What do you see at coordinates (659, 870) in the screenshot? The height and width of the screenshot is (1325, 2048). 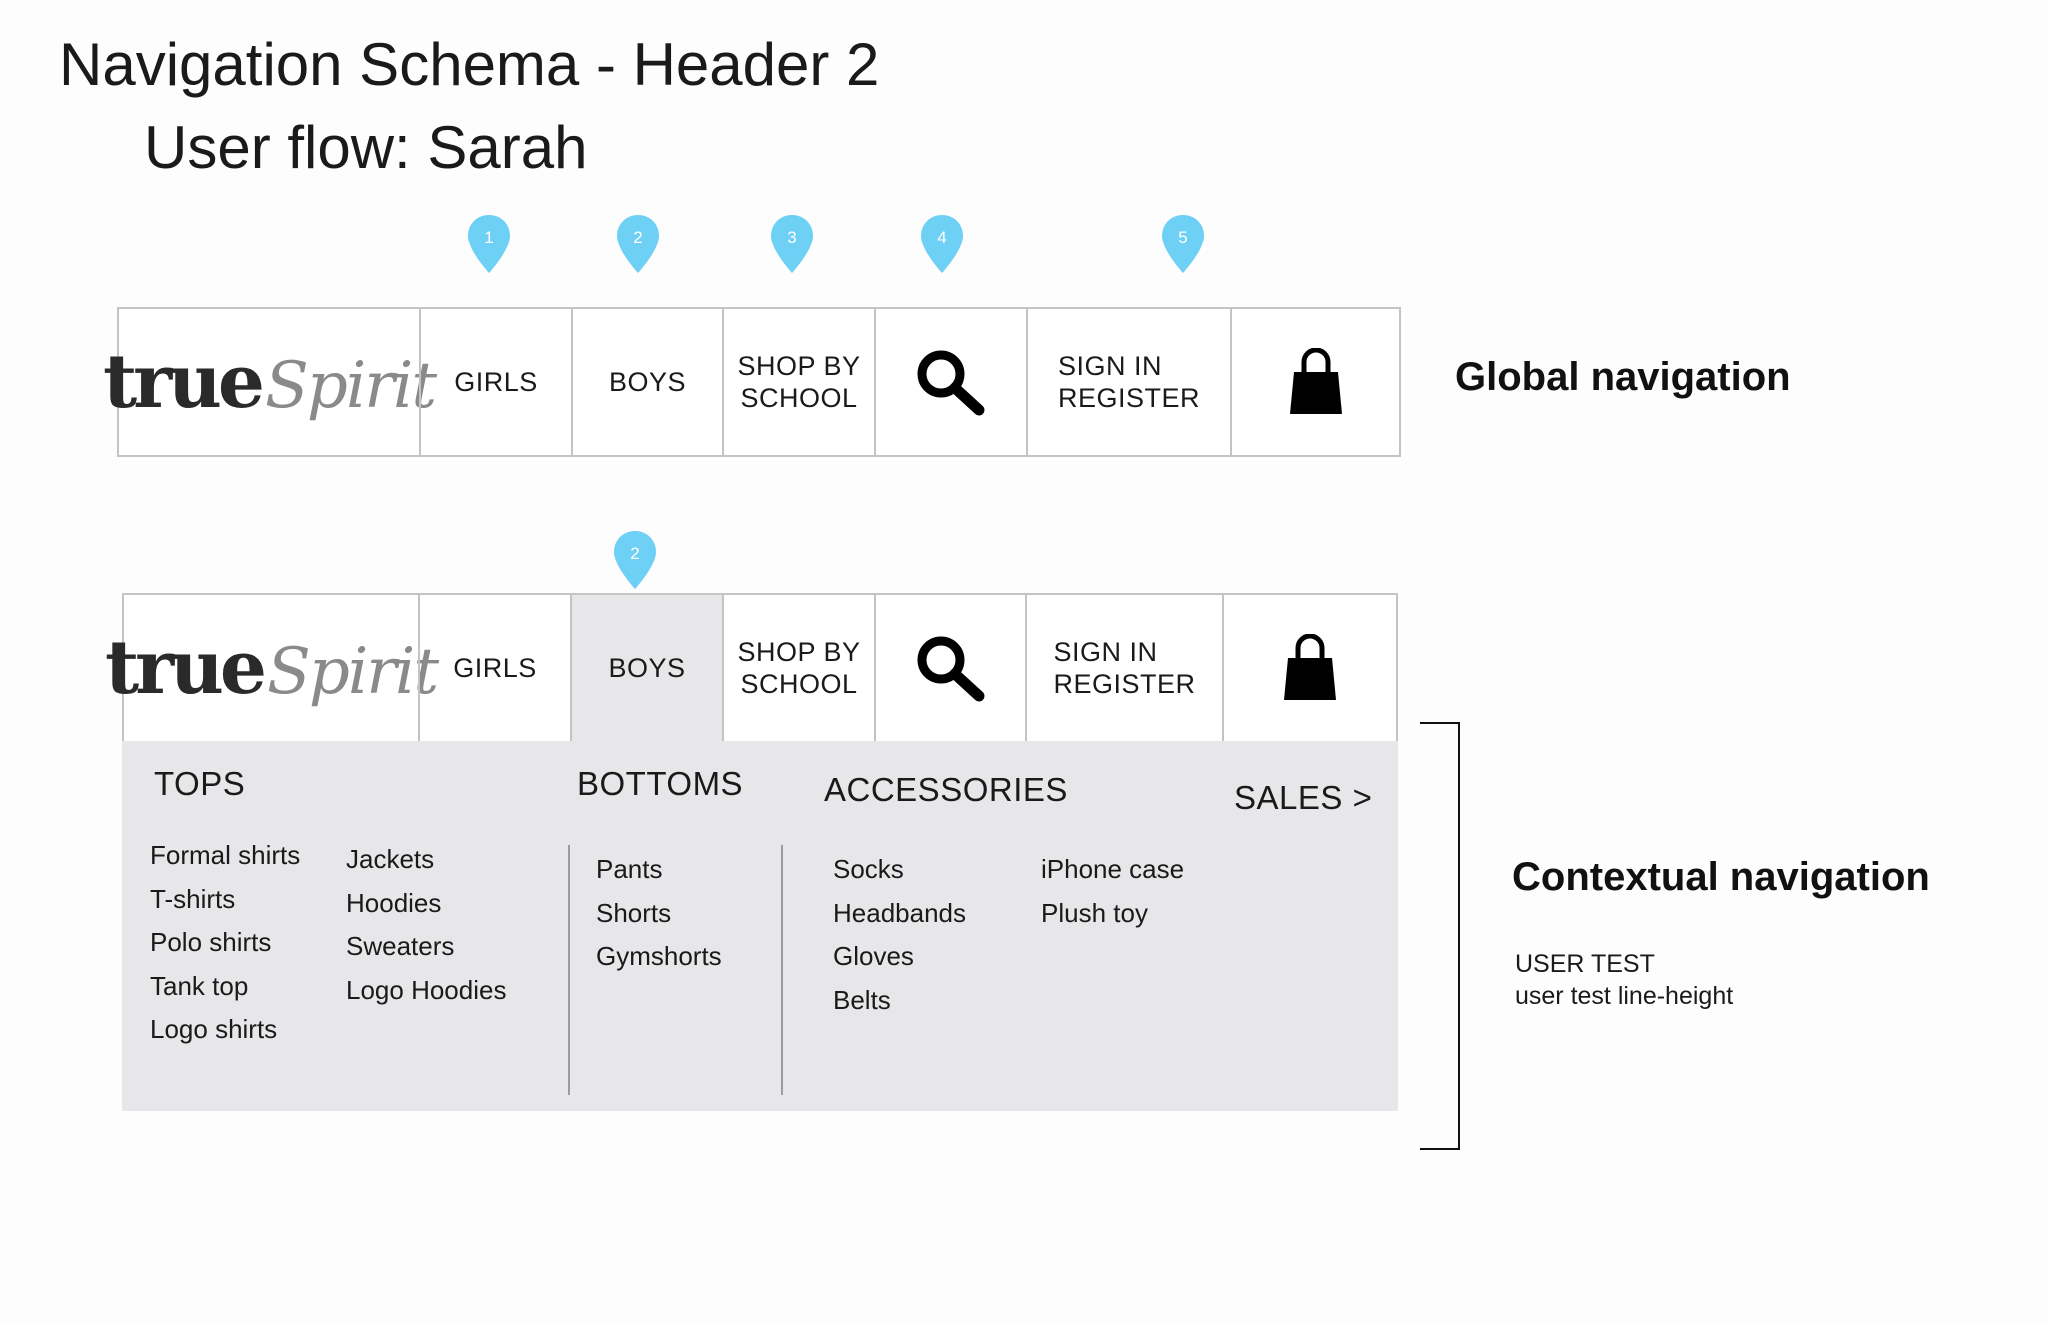 I see `menu-item: Pants` at bounding box center [659, 870].